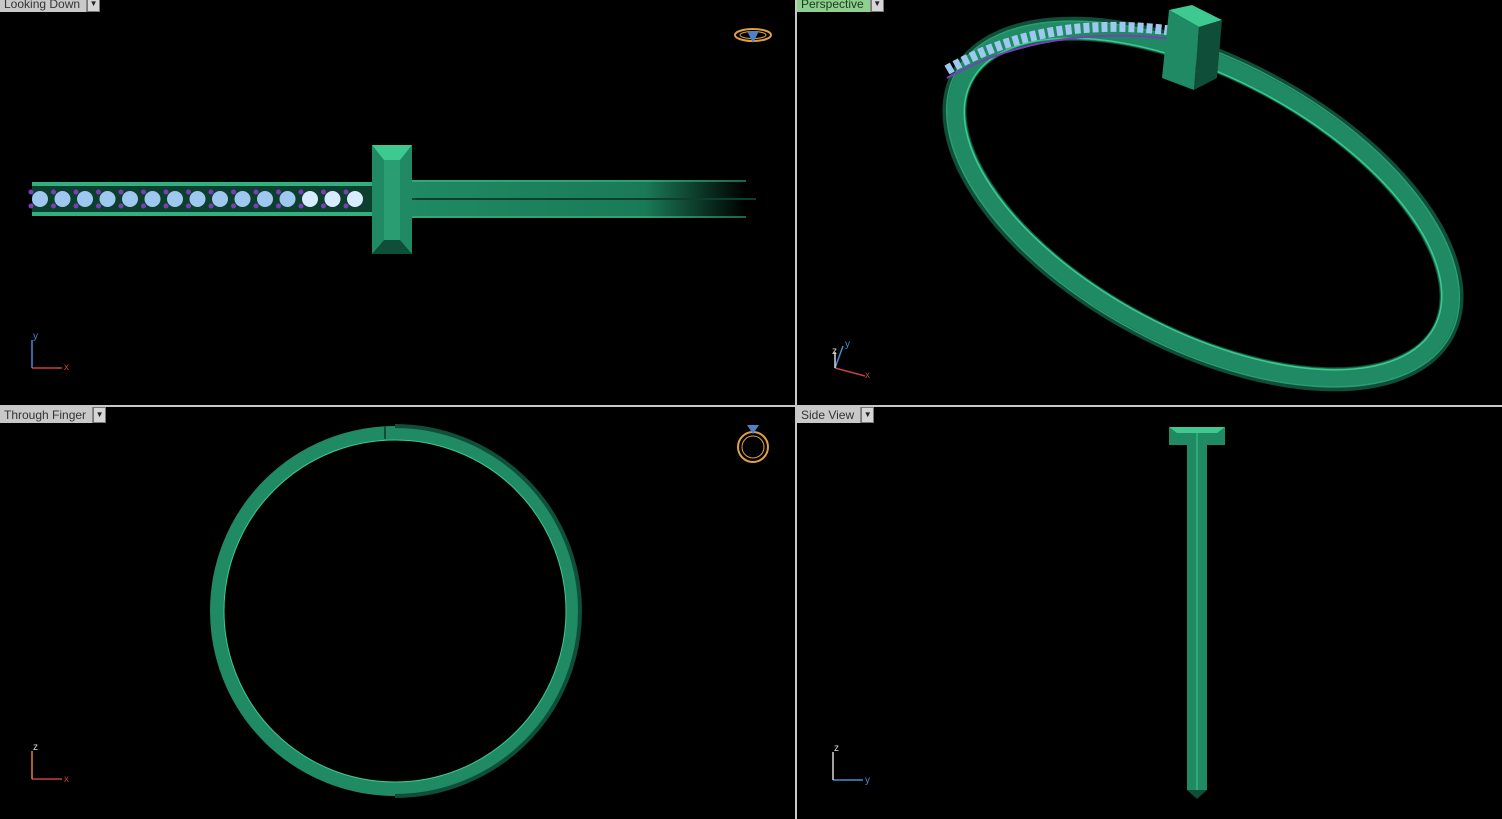 The width and height of the screenshot is (1502, 819). Describe the element at coordinates (829, 415) in the screenshot. I see `viewport-title: Side View` at that location.